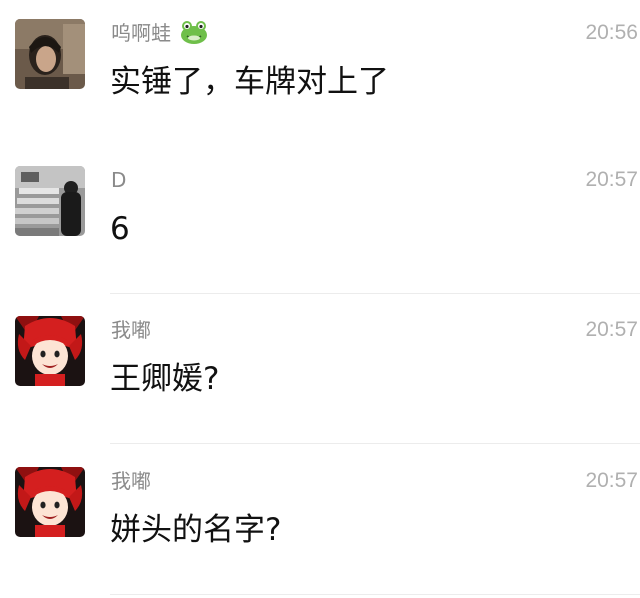  I want to click on message-text: 姘头的名字?, so click(196, 530).